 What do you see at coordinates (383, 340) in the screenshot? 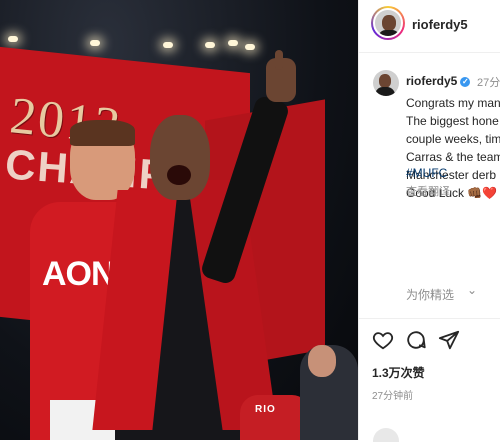
I see `heart-icon` at bounding box center [383, 340].